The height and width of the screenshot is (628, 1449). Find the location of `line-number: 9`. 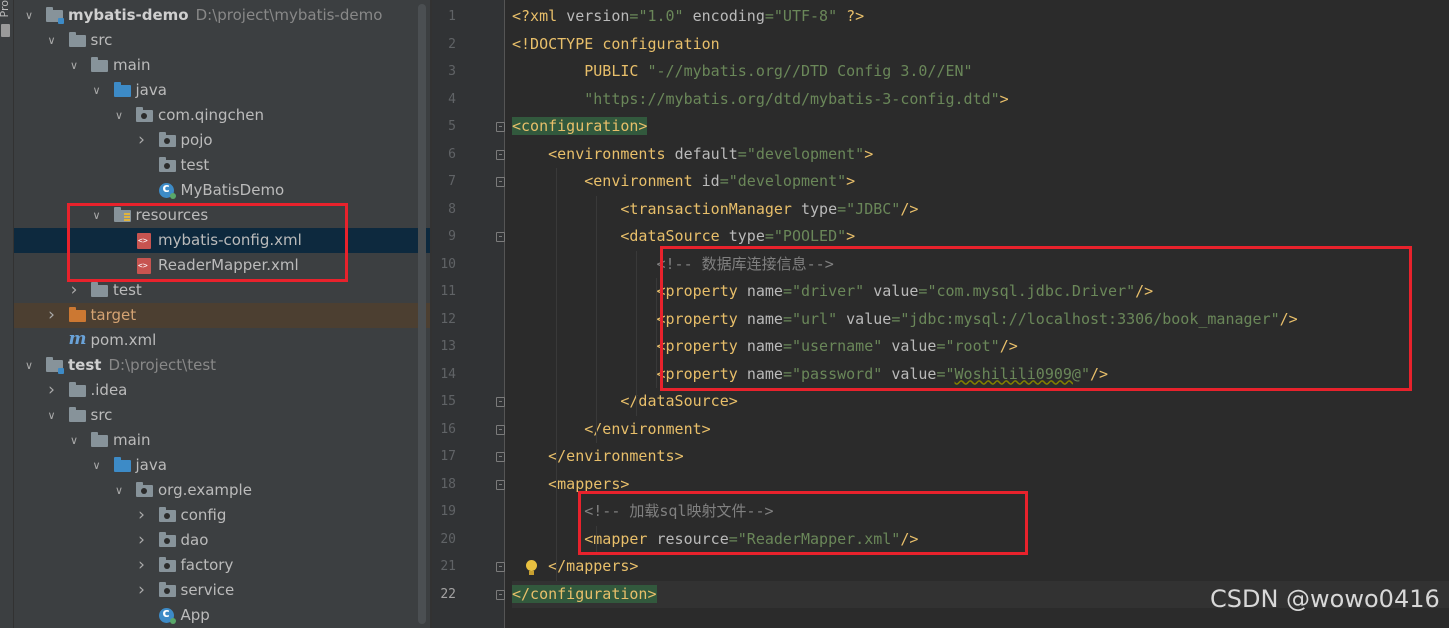

line-number: 9 is located at coordinates (452, 236).